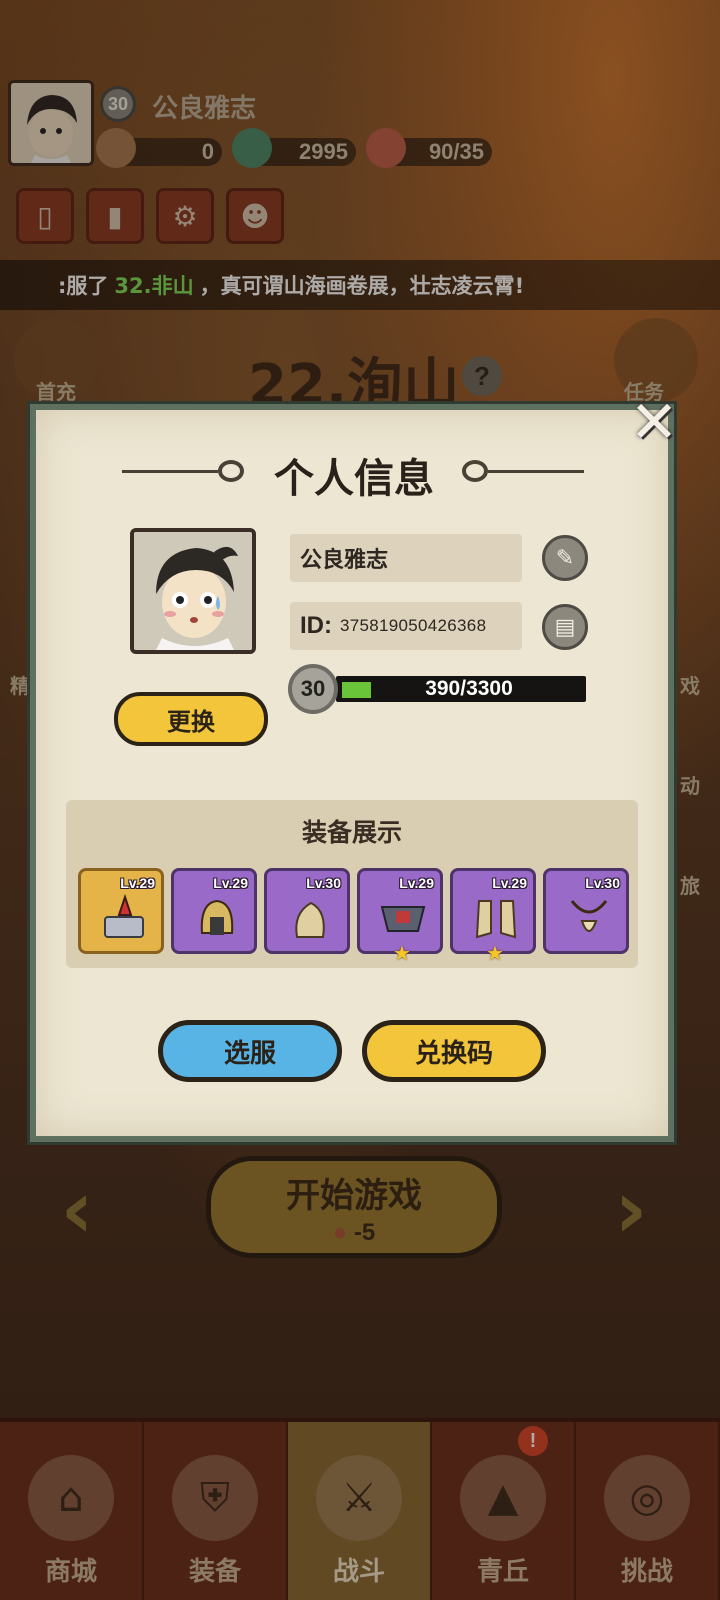  Describe the element at coordinates (351, 832) in the screenshot. I see `equipment-showcase-title: 装备展示` at that location.